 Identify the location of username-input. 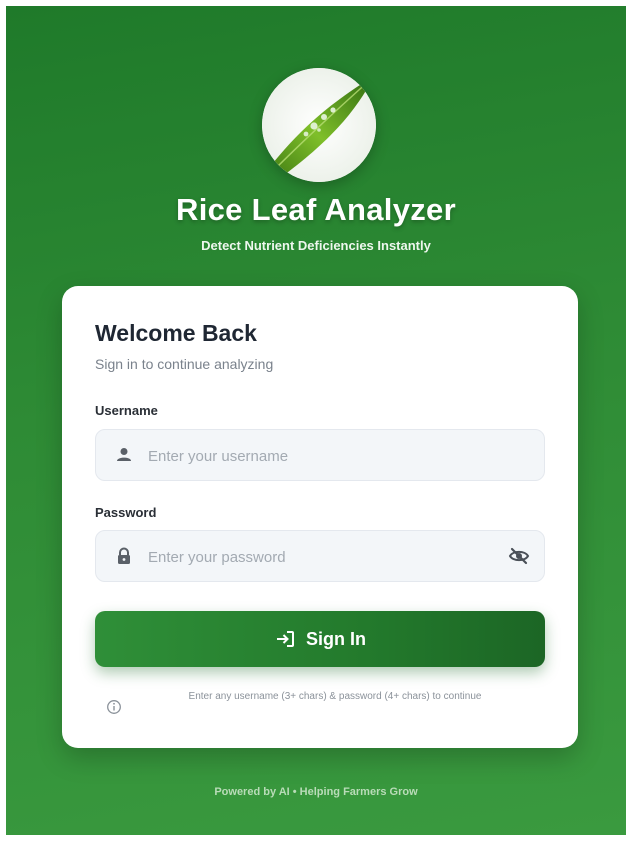
(318, 456).